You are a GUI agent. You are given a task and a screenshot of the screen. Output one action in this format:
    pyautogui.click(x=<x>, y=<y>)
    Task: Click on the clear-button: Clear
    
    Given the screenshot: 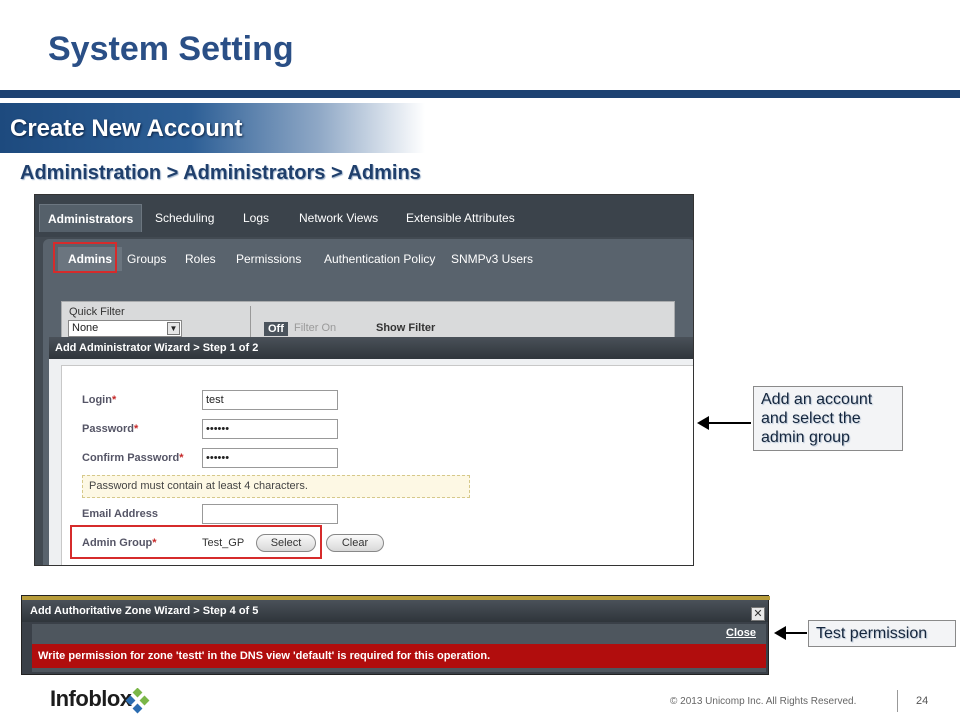 What is the action you would take?
    pyautogui.click(x=355, y=543)
    